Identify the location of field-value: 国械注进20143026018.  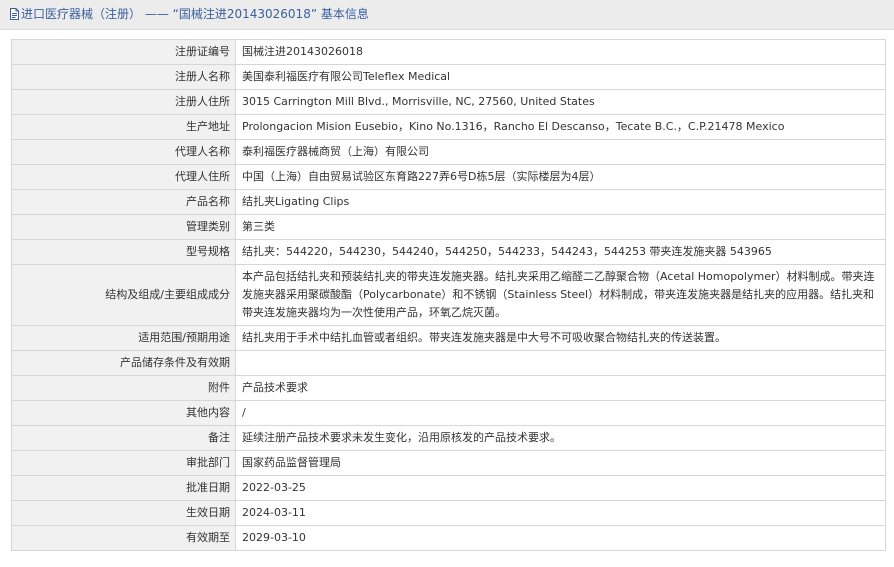
(560, 52).